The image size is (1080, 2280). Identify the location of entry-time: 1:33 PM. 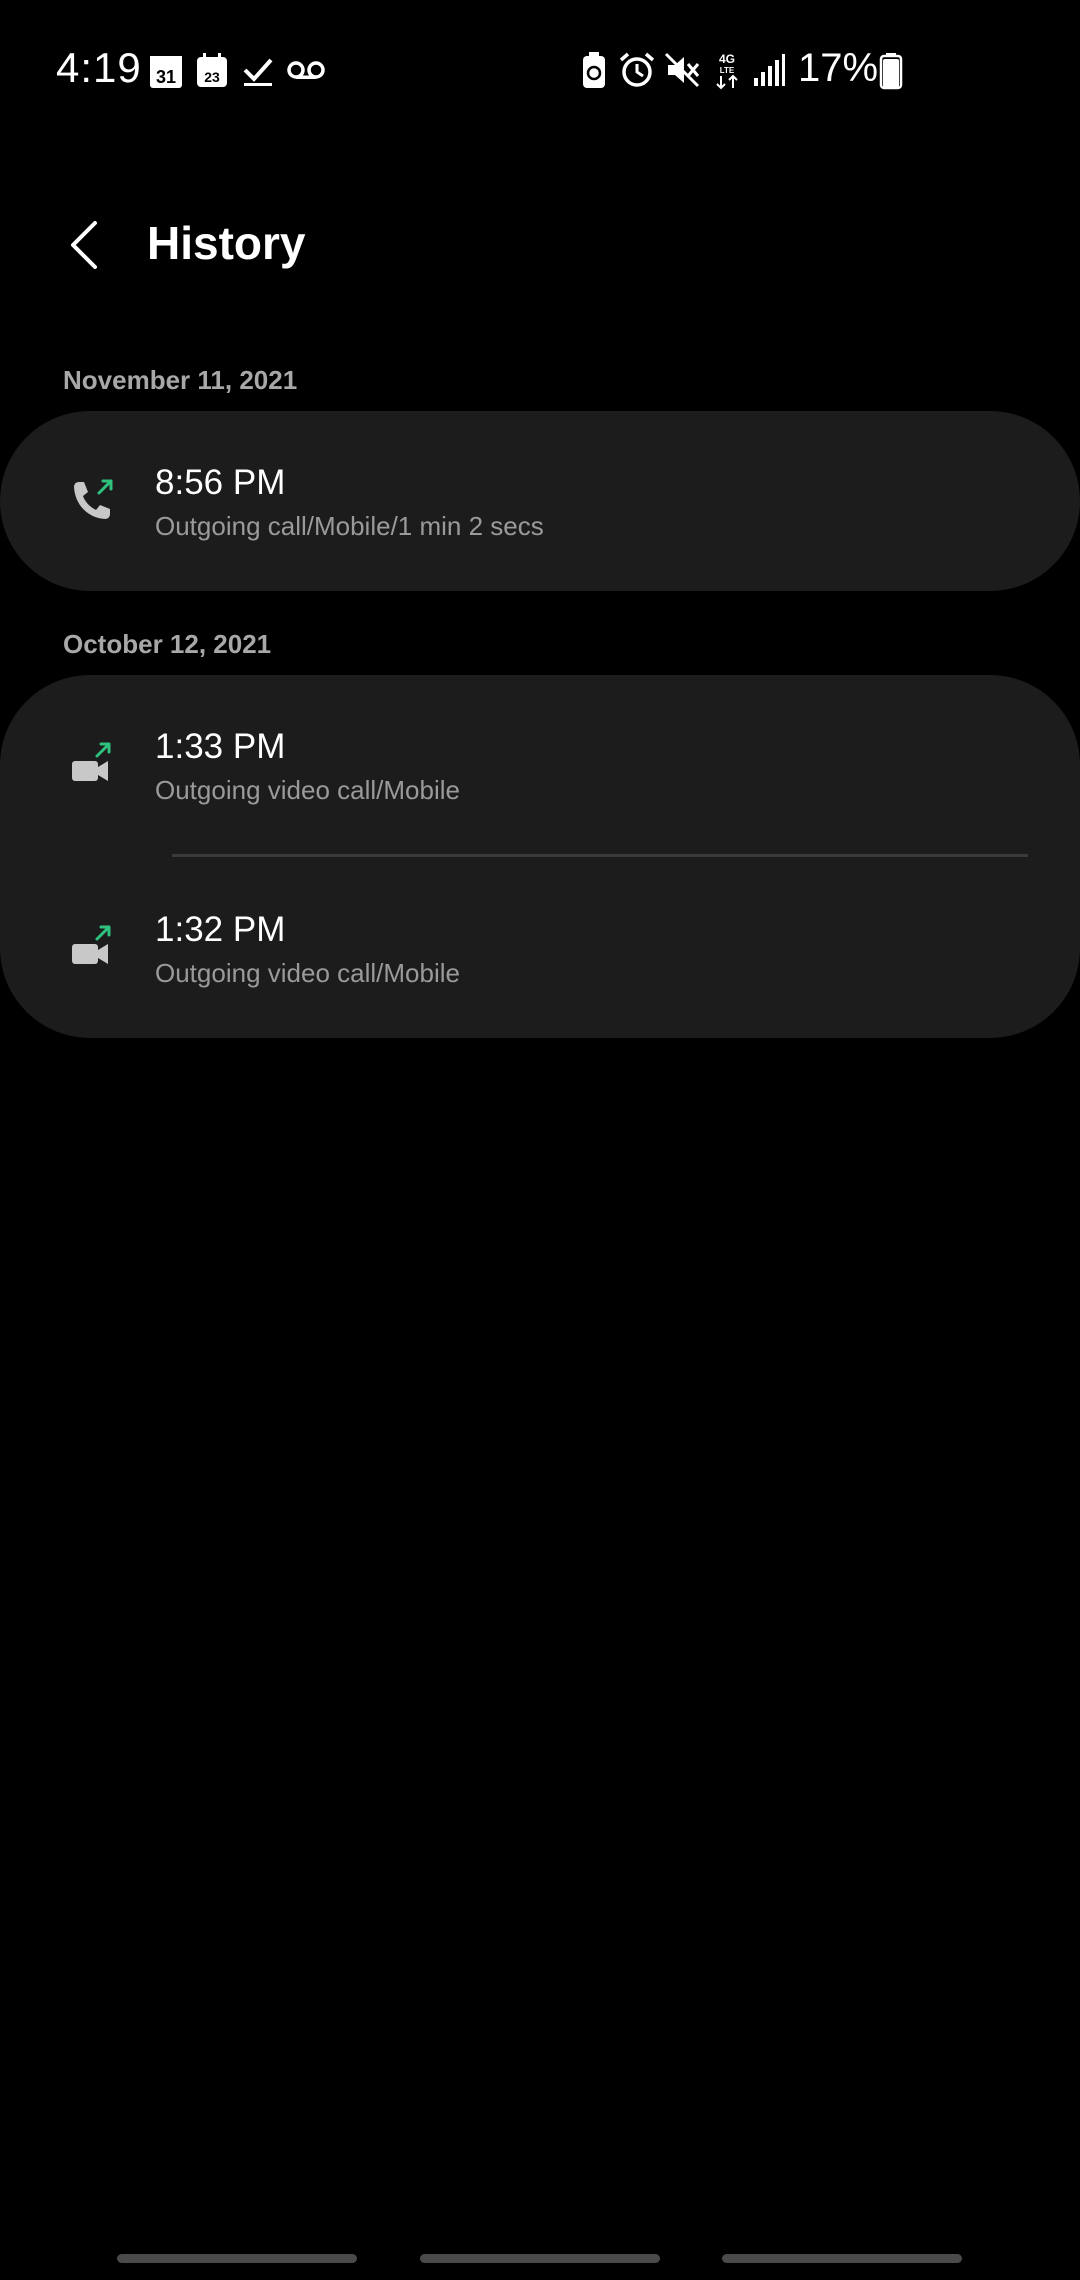
(220, 746).